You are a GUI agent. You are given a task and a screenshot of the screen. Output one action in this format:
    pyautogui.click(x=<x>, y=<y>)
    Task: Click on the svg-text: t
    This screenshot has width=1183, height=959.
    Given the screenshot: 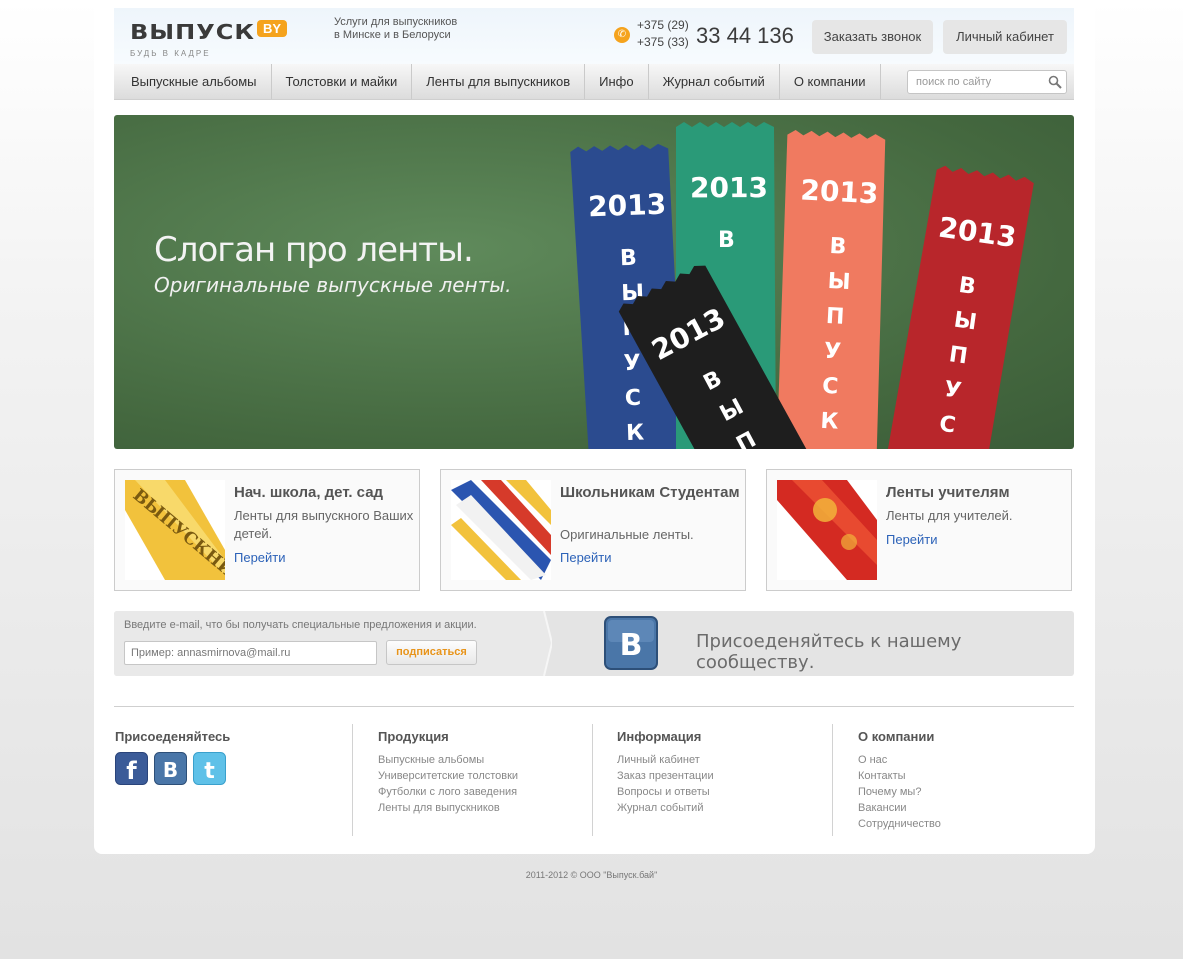 What is the action you would take?
    pyautogui.click(x=209, y=771)
    